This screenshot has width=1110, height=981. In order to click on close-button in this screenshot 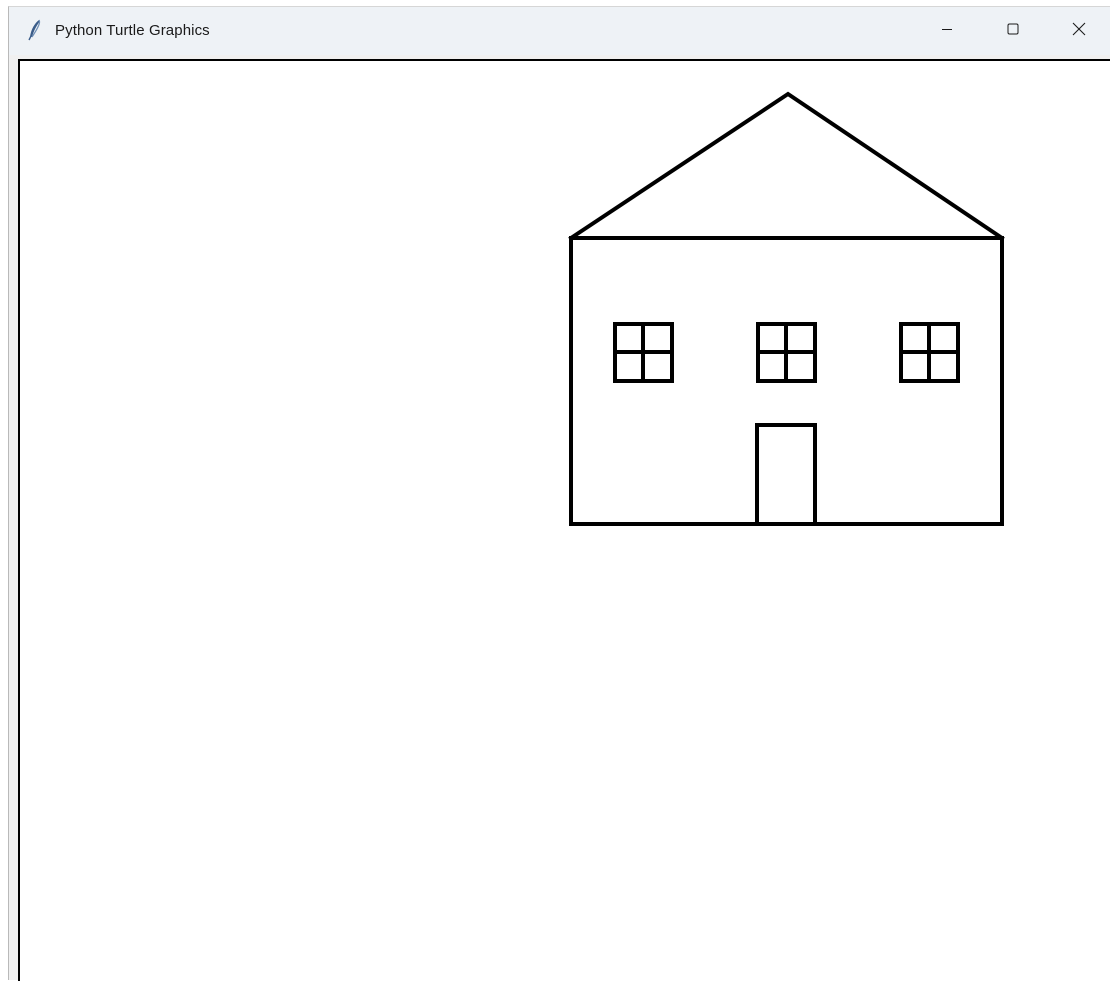, I will do `click(1078, 31)`.